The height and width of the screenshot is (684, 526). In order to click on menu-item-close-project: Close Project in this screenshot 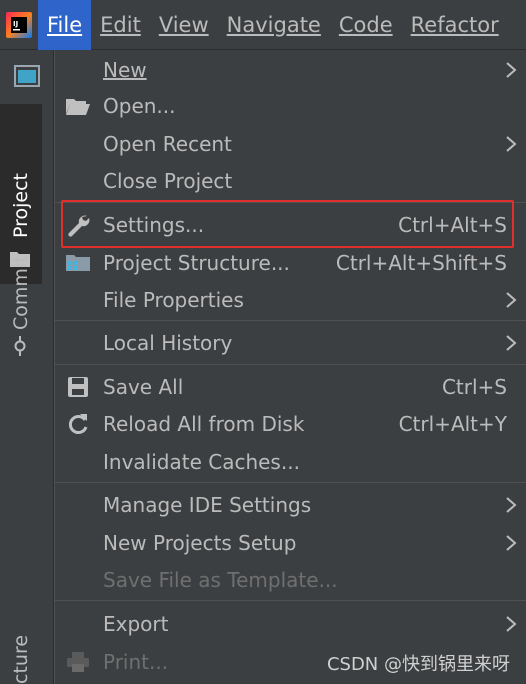, I will do `click(290, 181)`.